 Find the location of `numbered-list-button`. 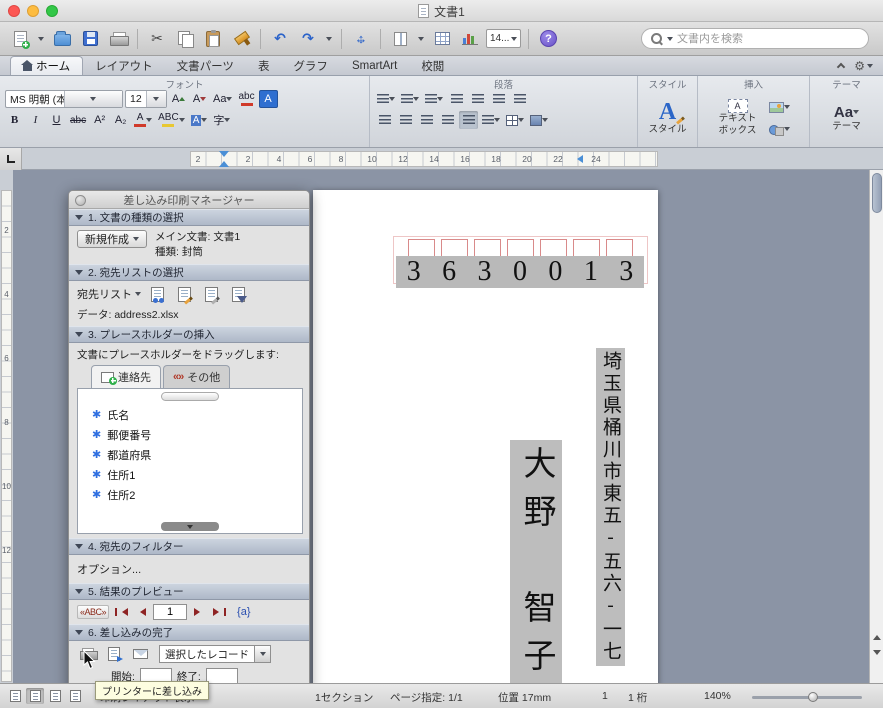

numbered-list-button is located at coordinates (410, 99).